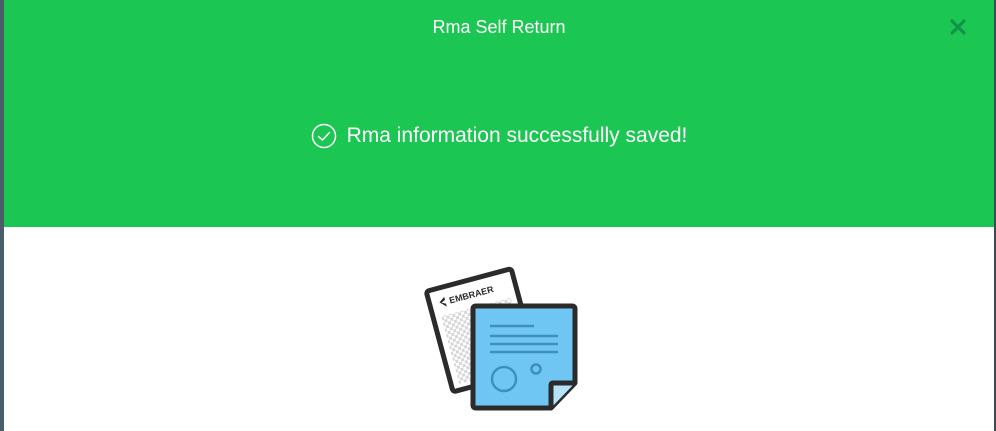  Describe the element at coordinates (499, 27) in the screenshot. I see `modal-title: Rma Self Return` at that location.